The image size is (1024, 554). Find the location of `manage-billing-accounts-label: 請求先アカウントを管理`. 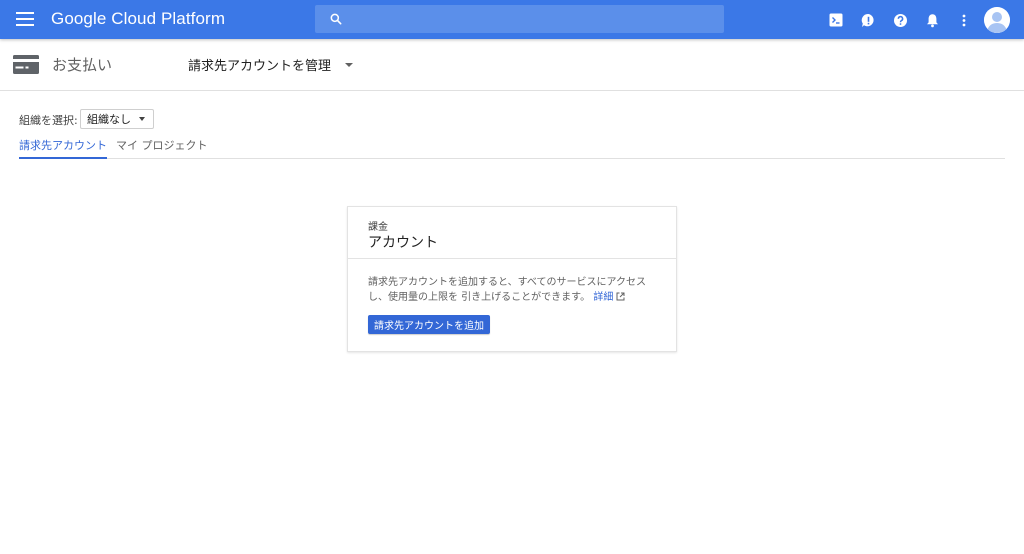

manage-billing-accounts-label: 請求先アカウントを管理 is located at coordinates (260, 66).